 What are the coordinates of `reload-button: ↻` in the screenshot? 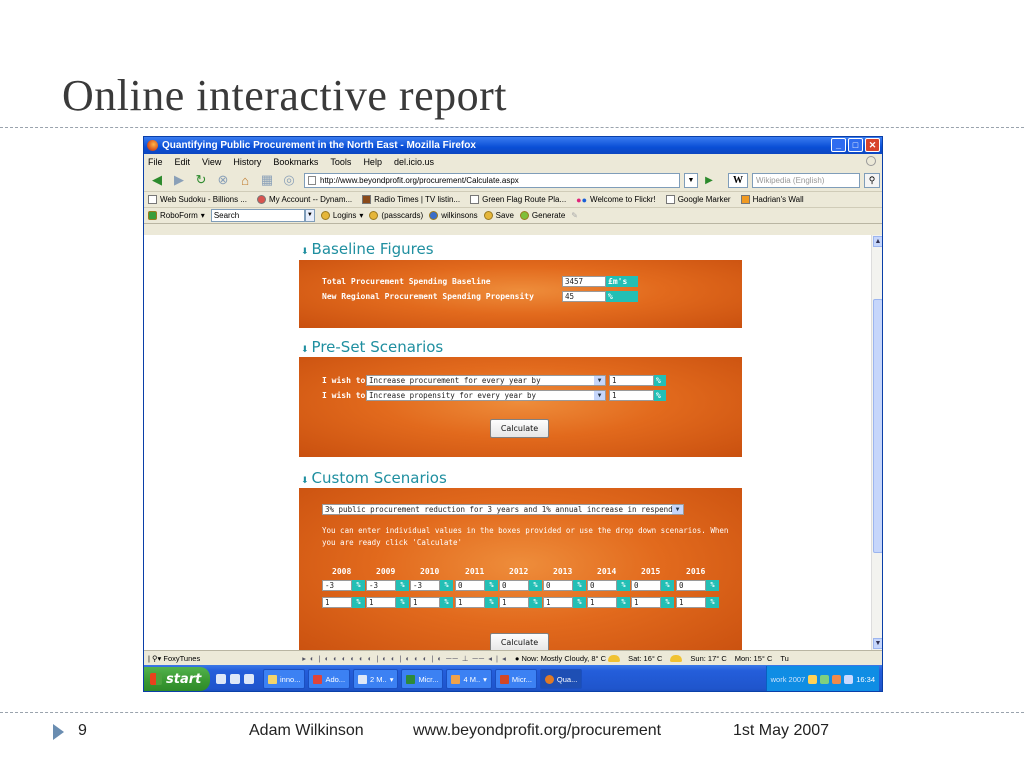 It's located at (201, 180).